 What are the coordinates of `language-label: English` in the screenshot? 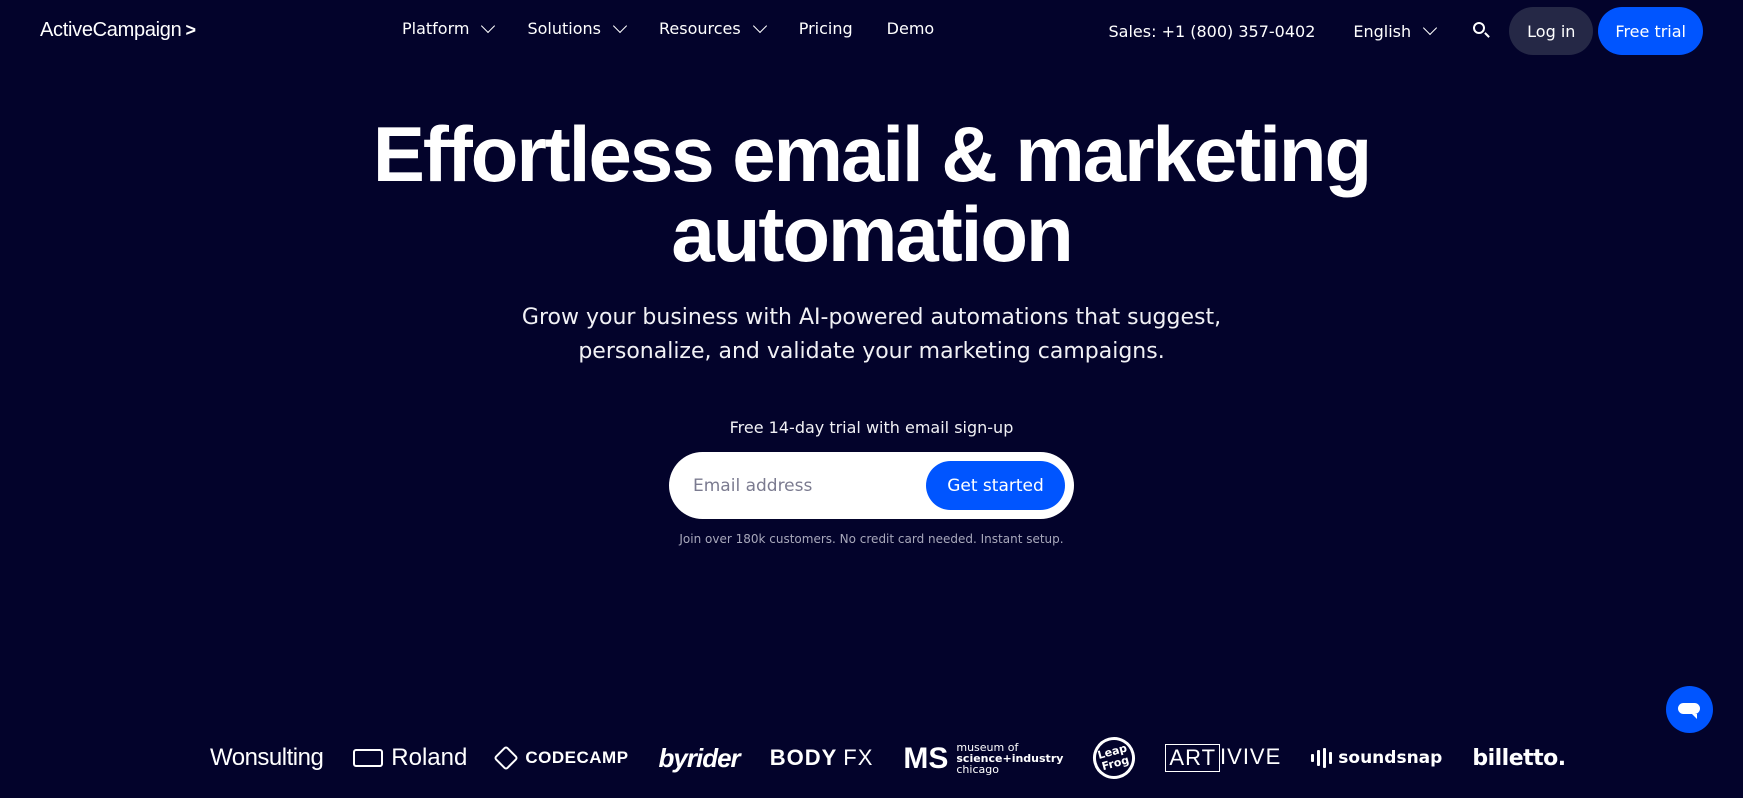 It's located at (1382, 31).